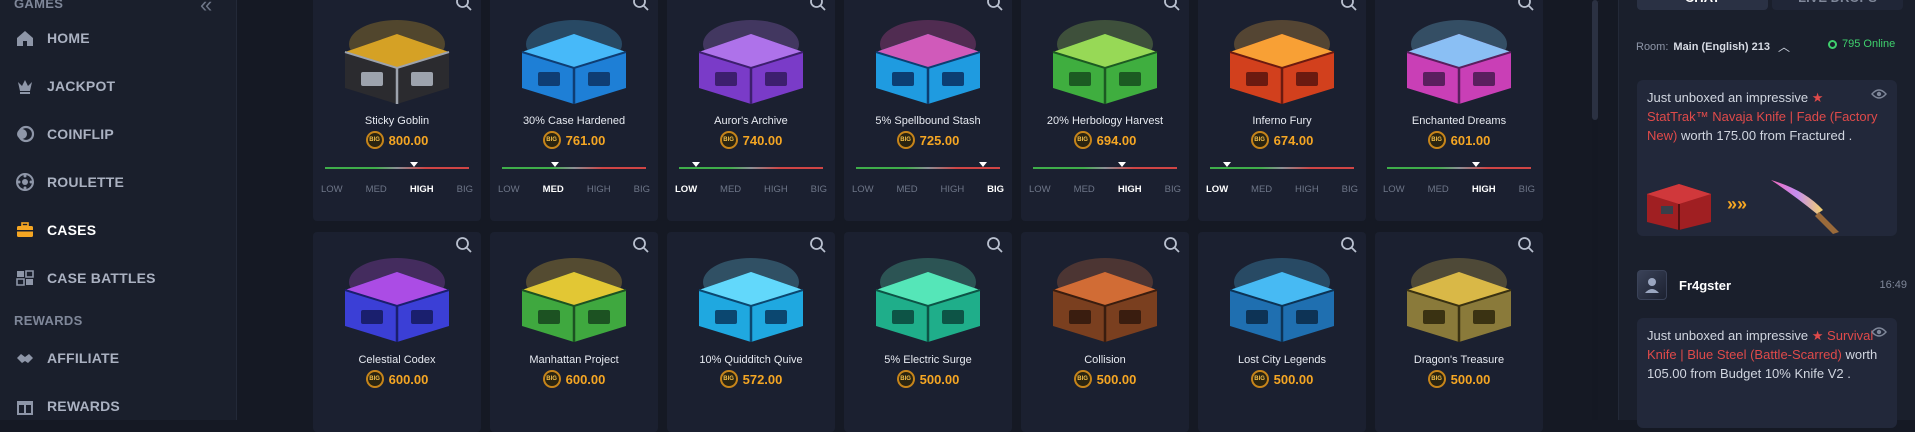 The height and width of the screenshot is (432, 1915). What do you see at coordinates (762, 140) in the screenshot?
I see `price-value: 740.00` at bounding box center [762, 140].